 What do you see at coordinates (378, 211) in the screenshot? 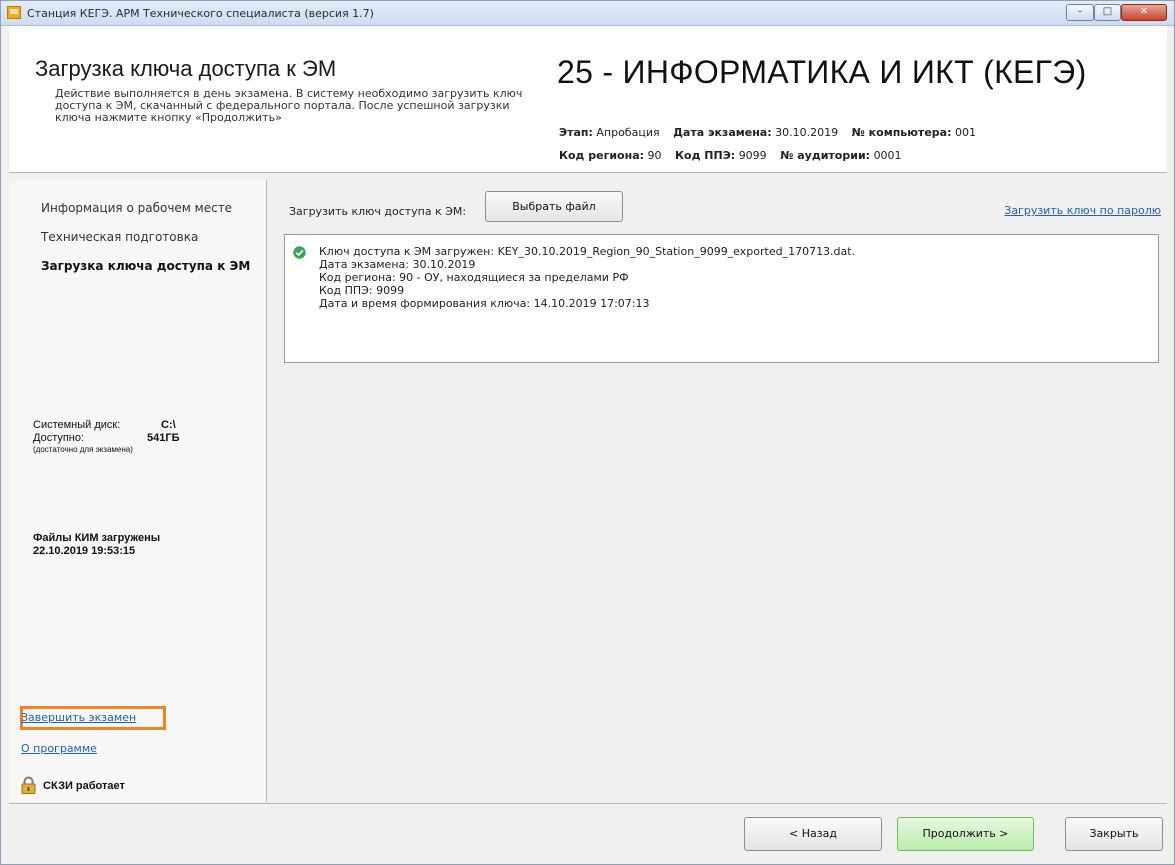
I see `load-key-label: Загрузить ключ доступа к ЭМ:` at bounding box center [378, 211].